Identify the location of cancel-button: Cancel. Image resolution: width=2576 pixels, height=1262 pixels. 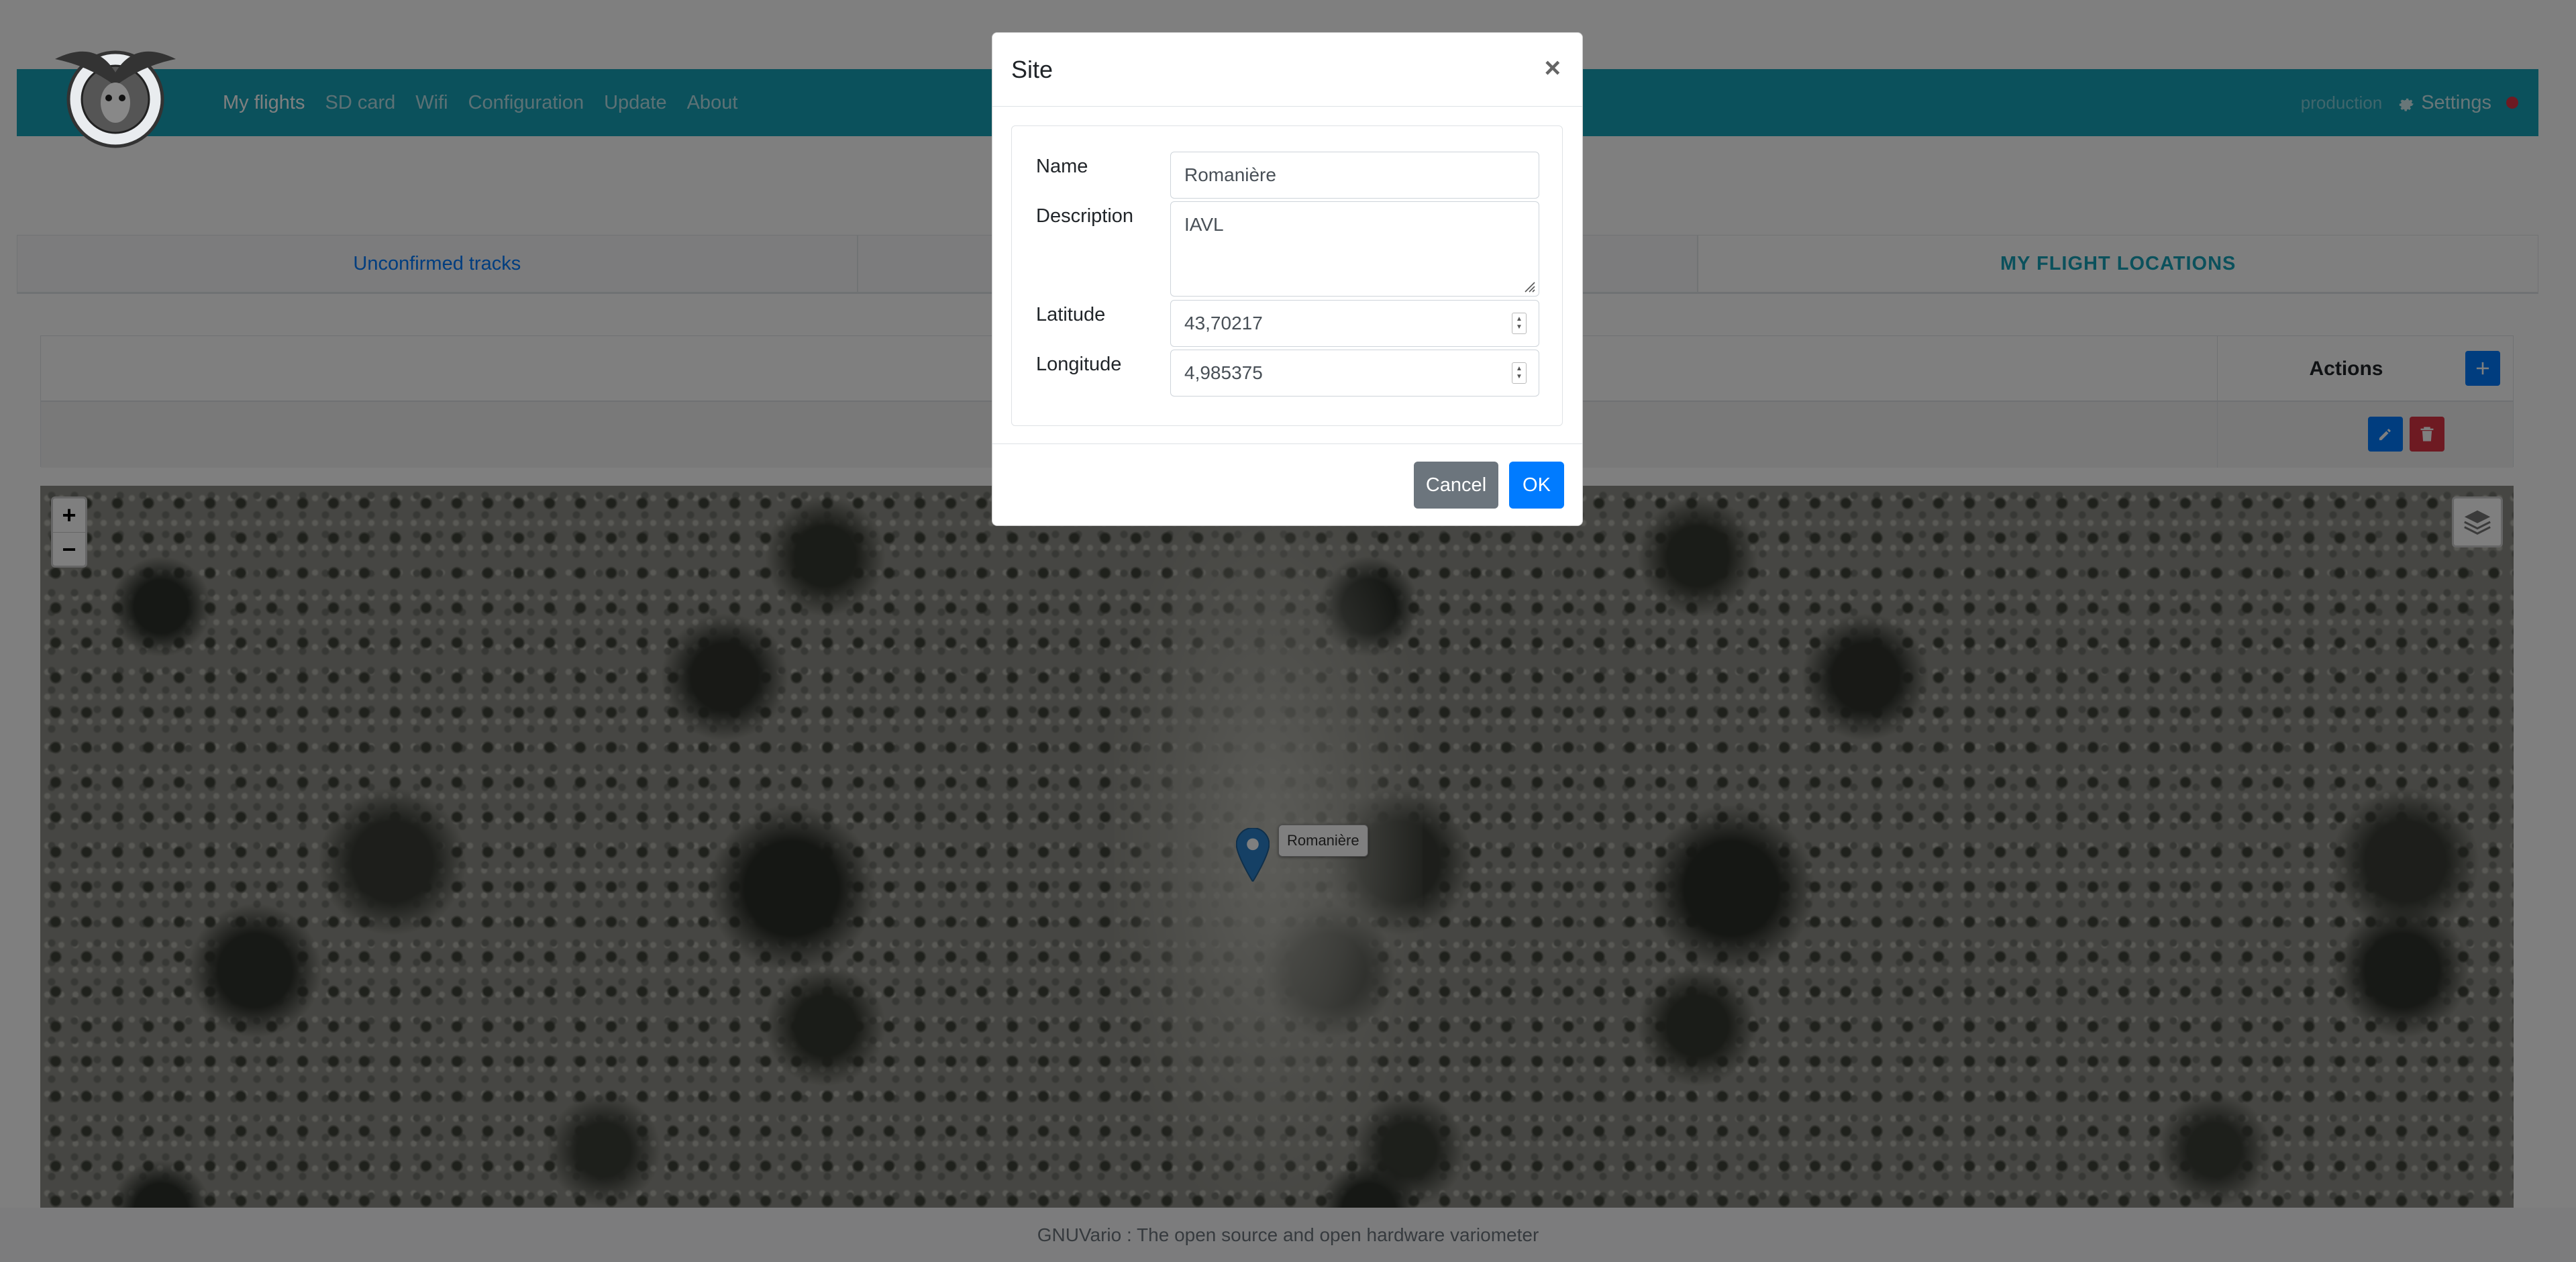
(1456, 485).